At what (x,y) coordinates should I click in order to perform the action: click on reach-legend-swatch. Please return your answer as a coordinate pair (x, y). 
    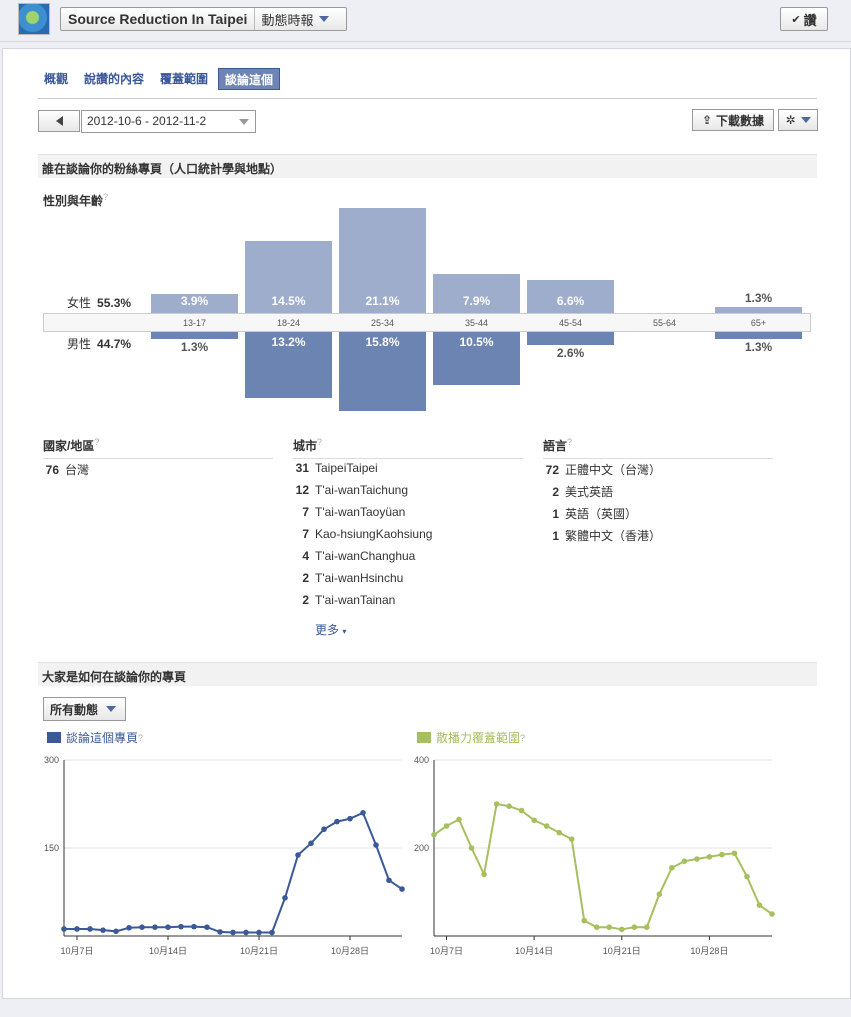
    Looking at the image, I should click on (424, 737).